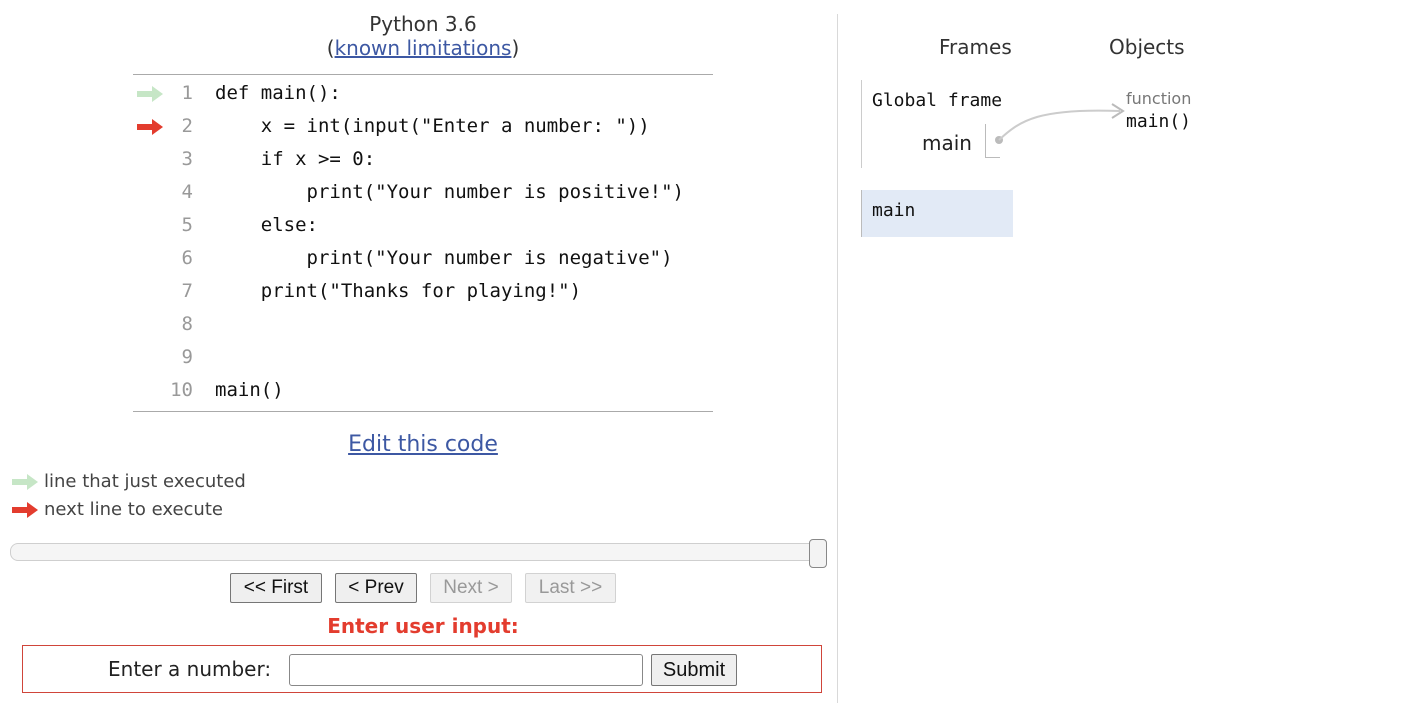 The image size is (1406, 703). Describe the element at coordinates (894, 210) in the screenshot. I see `stack-frame-title: main` at that location.